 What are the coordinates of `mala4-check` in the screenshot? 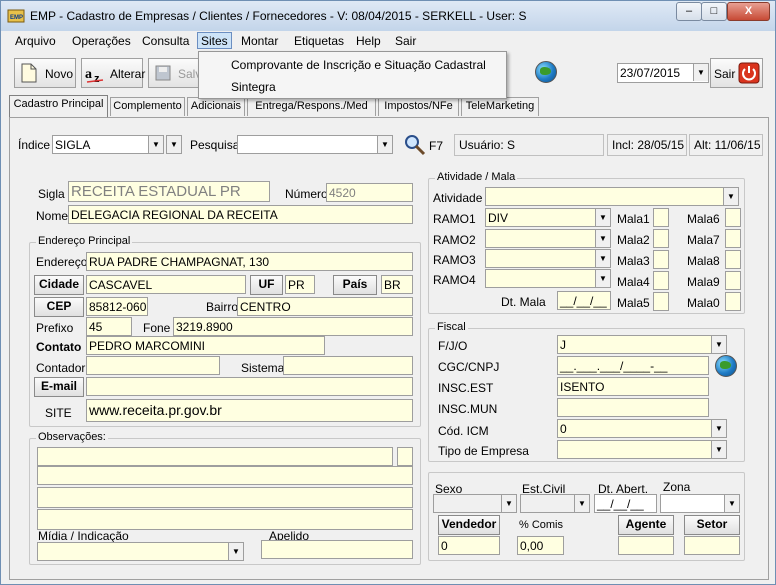 It's located at (661, 280).